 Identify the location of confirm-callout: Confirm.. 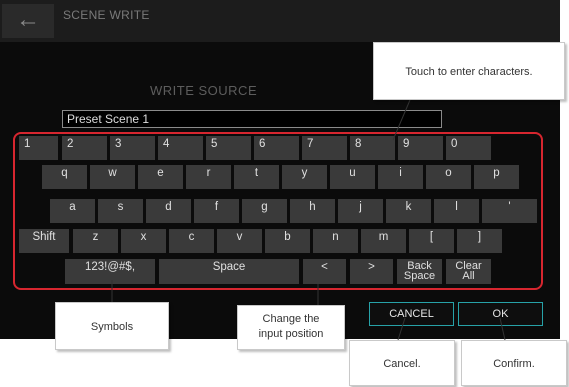
(514, 363).